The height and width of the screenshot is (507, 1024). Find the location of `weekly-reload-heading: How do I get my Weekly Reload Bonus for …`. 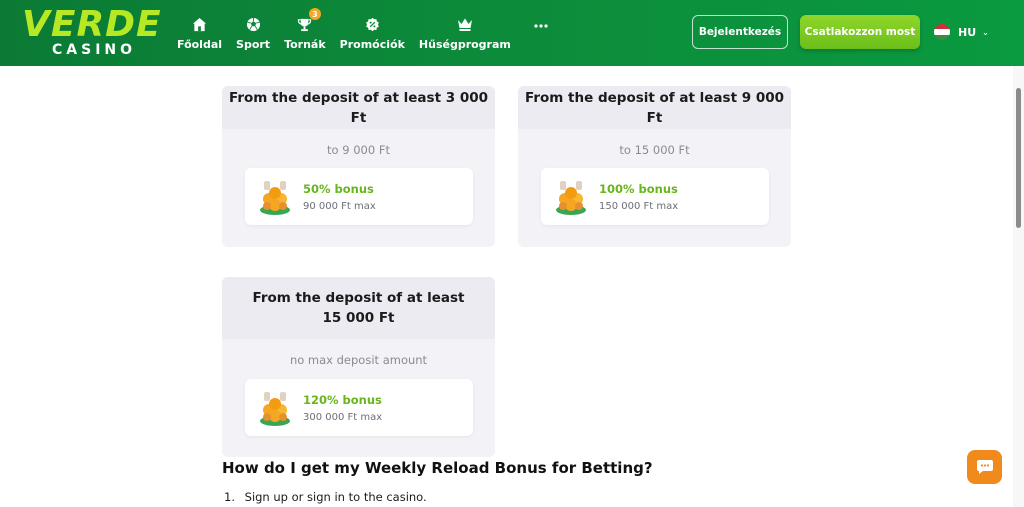

weekly-reload-heading: How do I get my Weekly Reload Bonus for … is located at coordinates (437, 468).